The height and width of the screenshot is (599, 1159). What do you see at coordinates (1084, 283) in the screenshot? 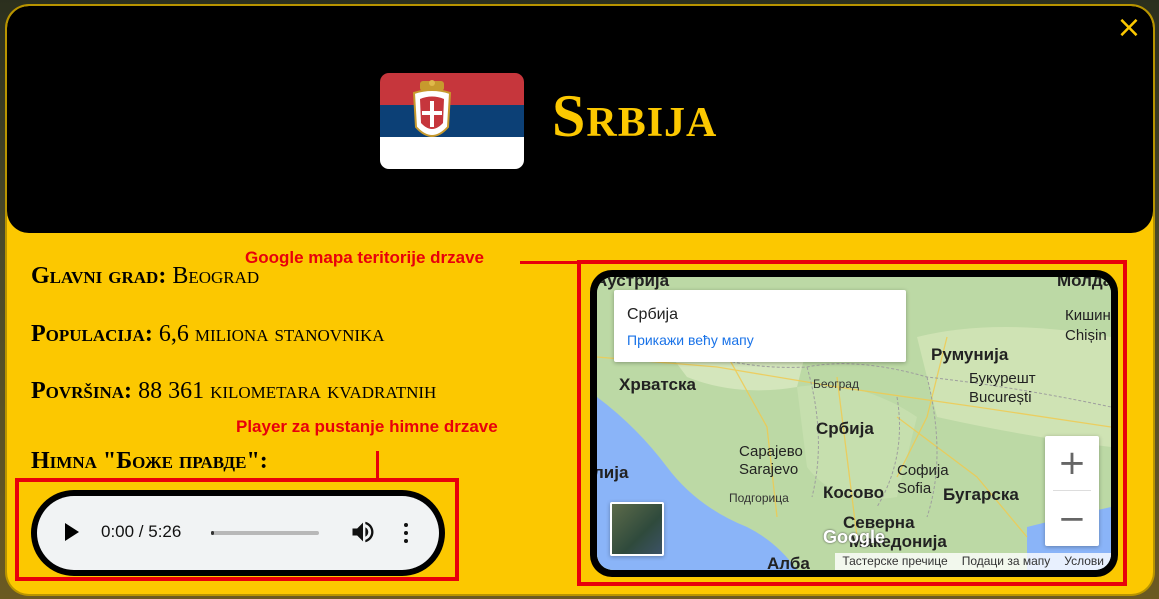
I see `map-label-moldova: Молдав` at bounding box center [1084, 283].